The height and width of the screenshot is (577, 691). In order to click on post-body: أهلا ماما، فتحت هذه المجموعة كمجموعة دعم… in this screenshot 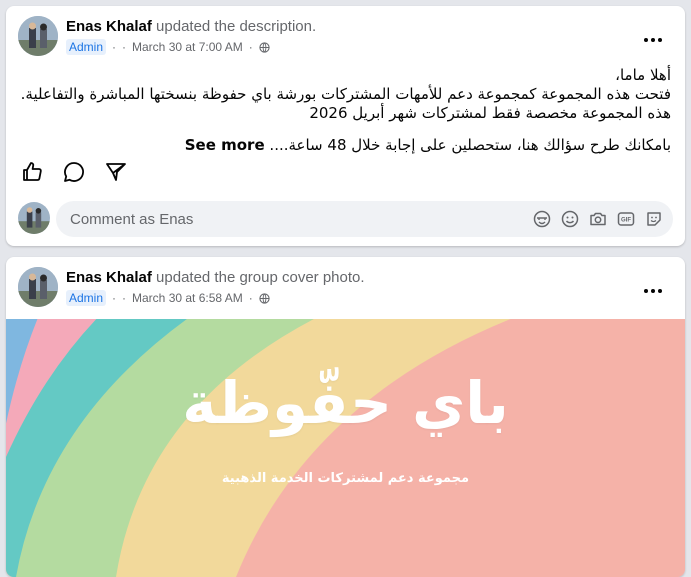, I will do `click(345, 110)`.